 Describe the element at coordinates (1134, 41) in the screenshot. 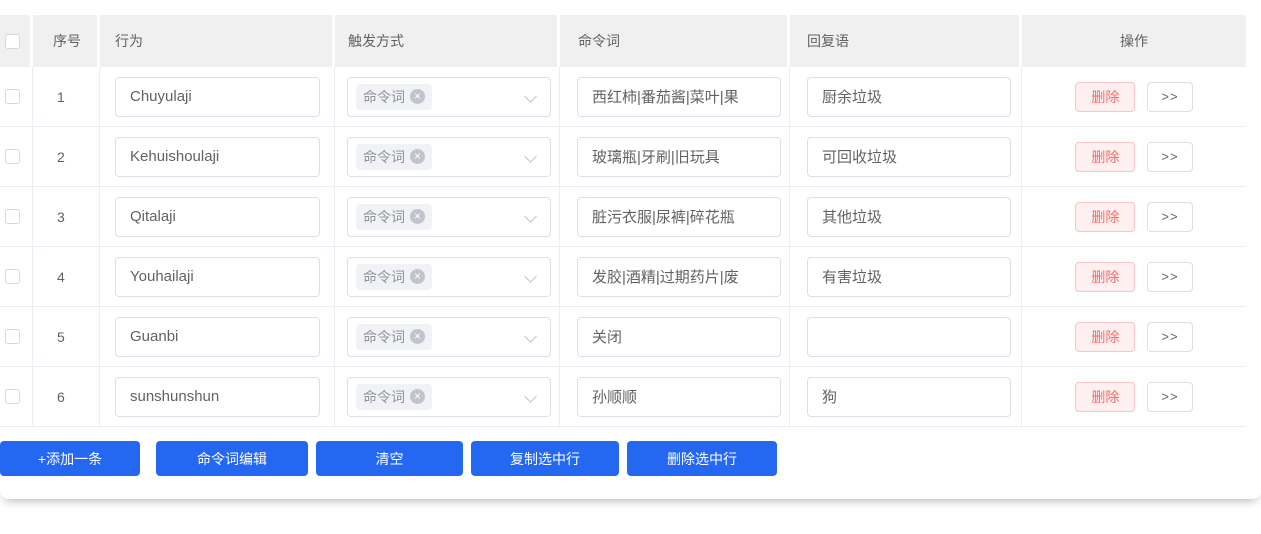

I see `header-actions: 操作` at that location.